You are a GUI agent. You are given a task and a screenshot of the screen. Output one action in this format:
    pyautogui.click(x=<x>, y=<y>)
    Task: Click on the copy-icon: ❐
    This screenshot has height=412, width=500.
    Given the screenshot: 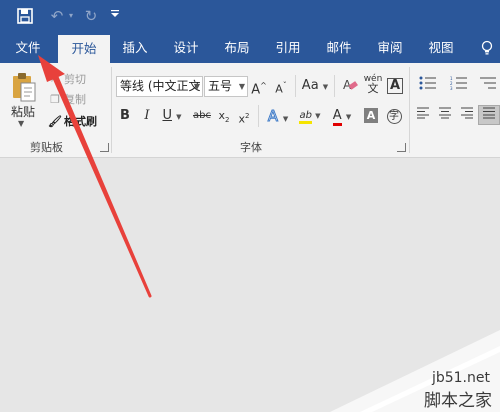 What is the action you would take?
    pyautogui.click(x=55, y=99)
    